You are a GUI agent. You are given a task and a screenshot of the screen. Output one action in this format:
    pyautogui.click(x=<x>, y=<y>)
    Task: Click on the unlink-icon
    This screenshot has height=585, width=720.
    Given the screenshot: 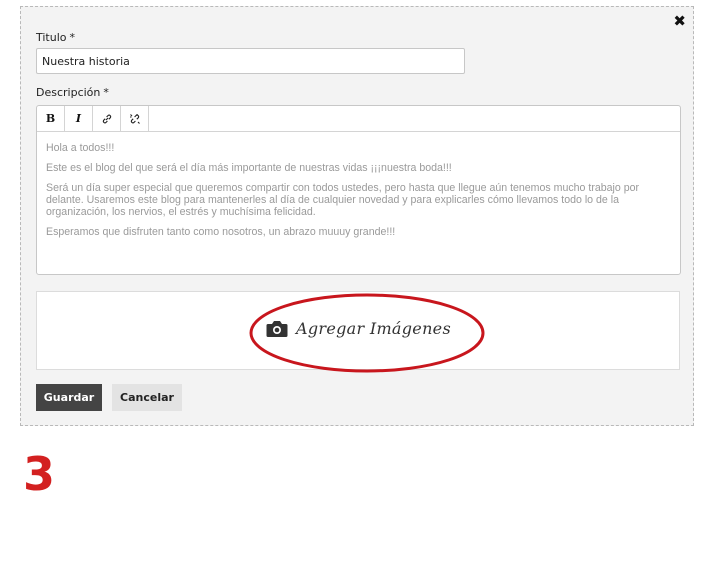 What is the action you would take?
    pyautogui.click(x=135, y=118)
    